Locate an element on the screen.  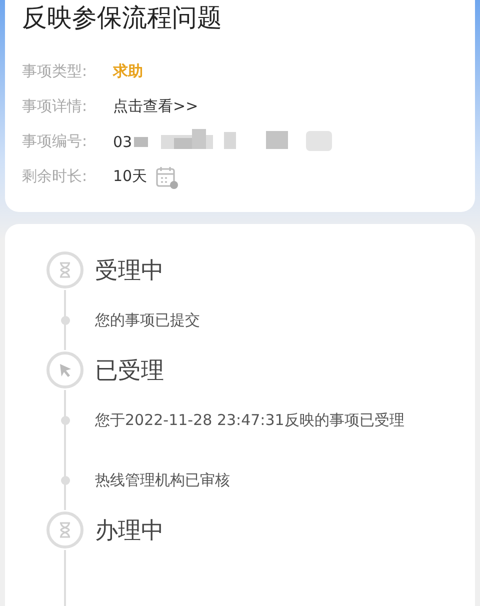
event-text: 热线管理机构已审核 is located at coordinates (162, 480).